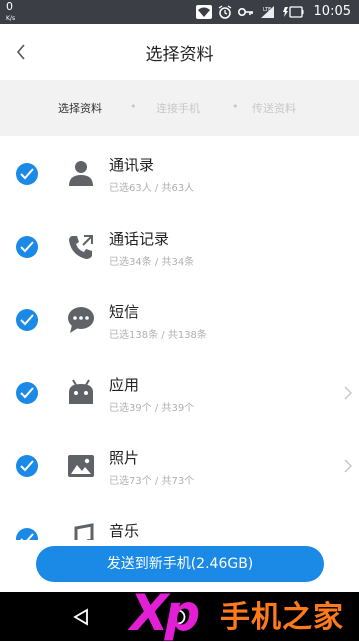 The height and width of the screenshot is (642, 359). What do you see at coordinates (332, 11) in the screenshot?
I see `clock: 10:05` at bounding box center [332, 11].